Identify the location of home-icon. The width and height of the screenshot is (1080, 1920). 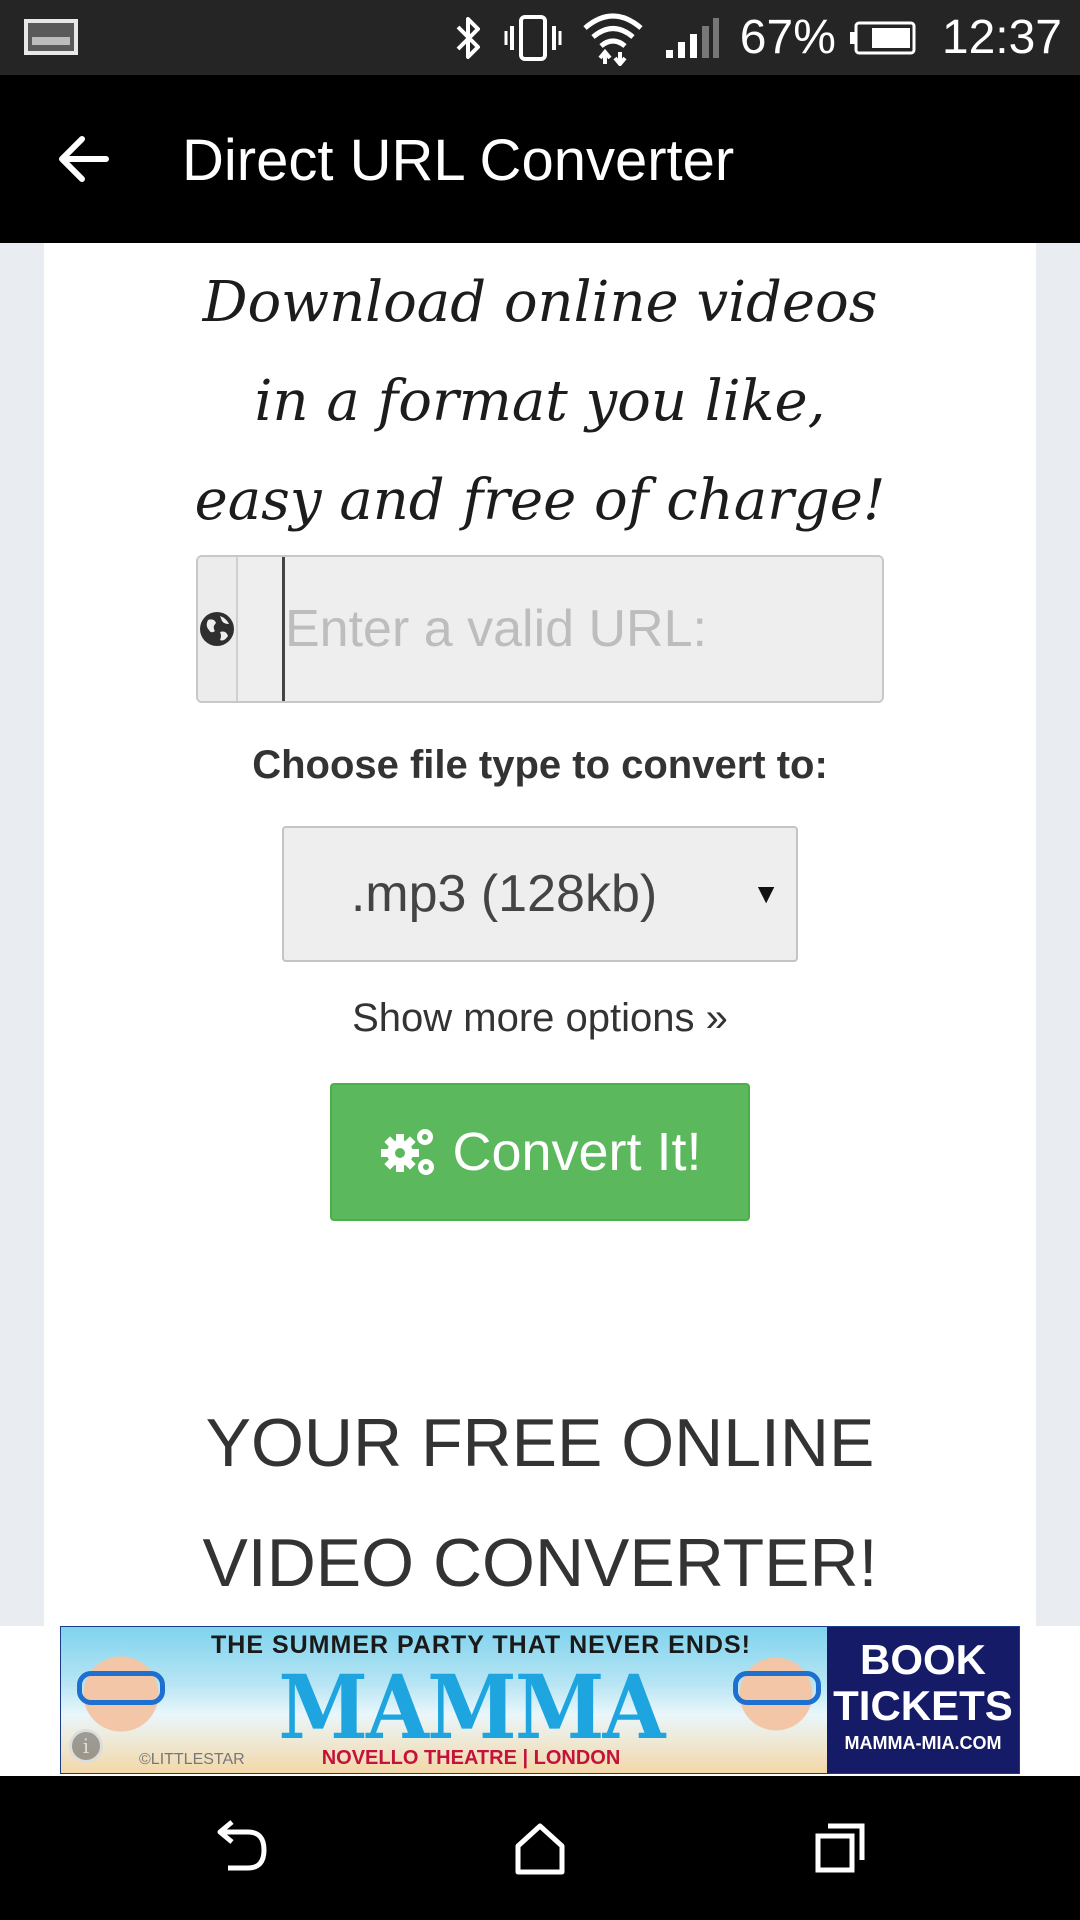
(540, 1848).